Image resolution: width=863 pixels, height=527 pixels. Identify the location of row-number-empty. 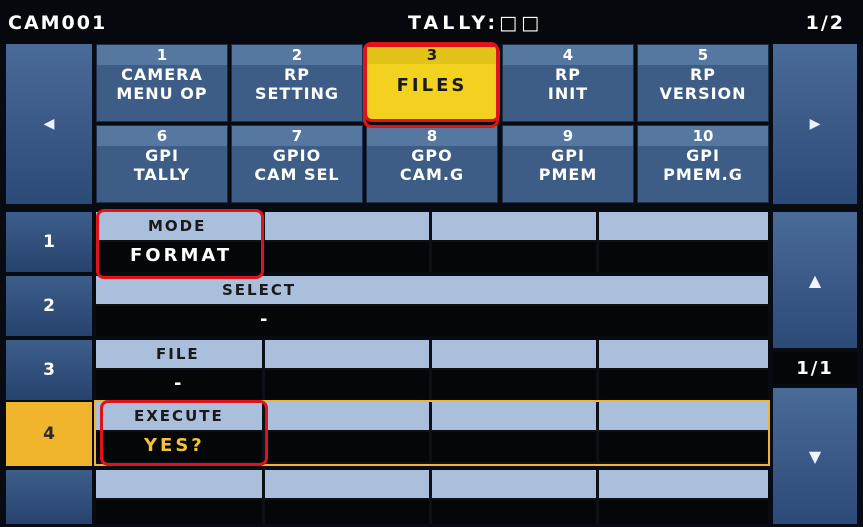
(49, 497).